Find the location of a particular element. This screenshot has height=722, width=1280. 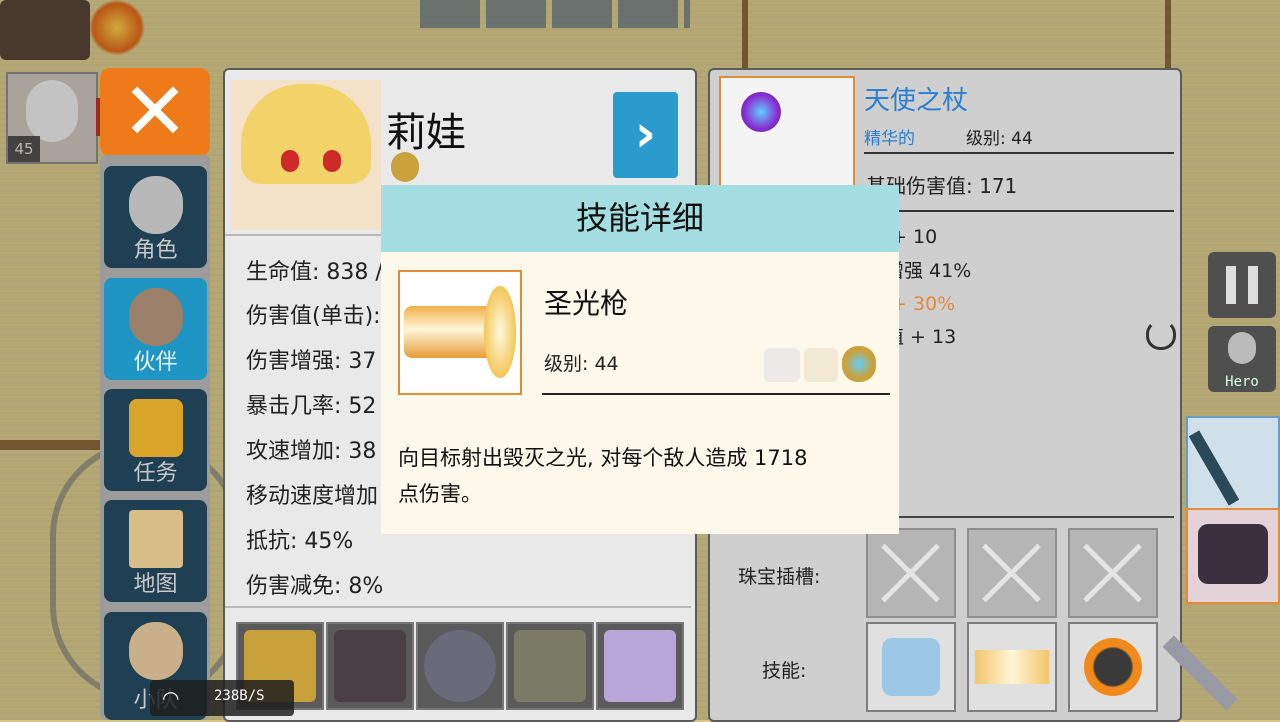

skill-description-line1: 向目标射出毁灭之光, 对每个敌人造成 1718 is located at coordinates (603, 458).